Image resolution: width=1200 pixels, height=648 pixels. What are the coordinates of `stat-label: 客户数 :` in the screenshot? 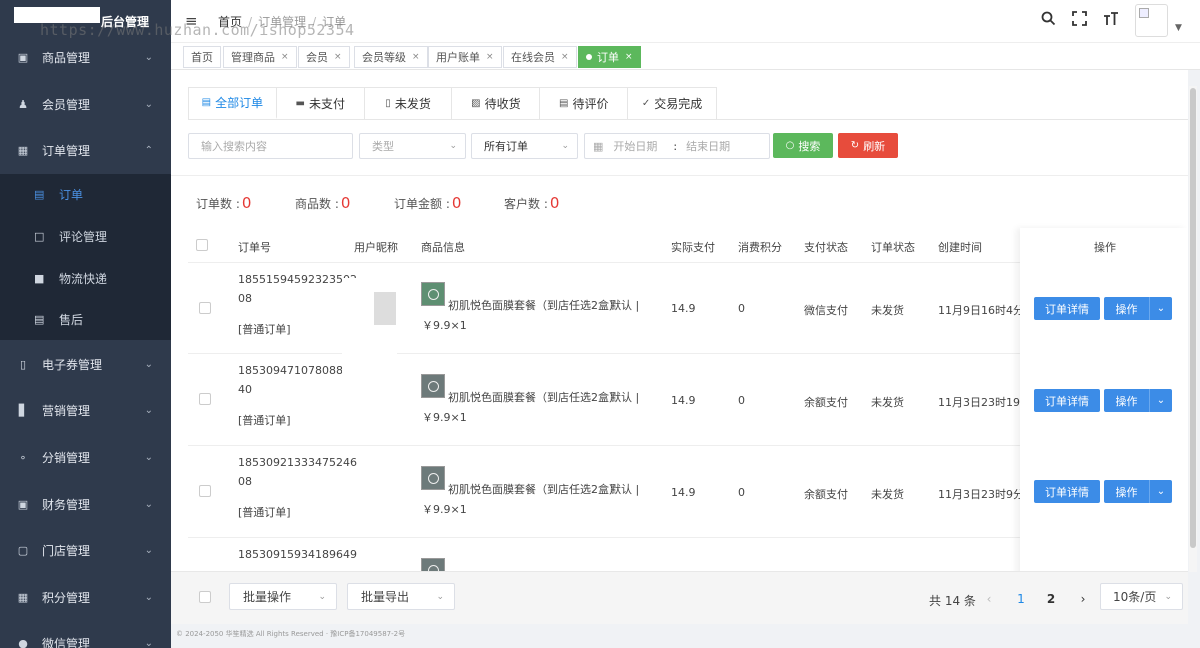 It's located at (526, 204).